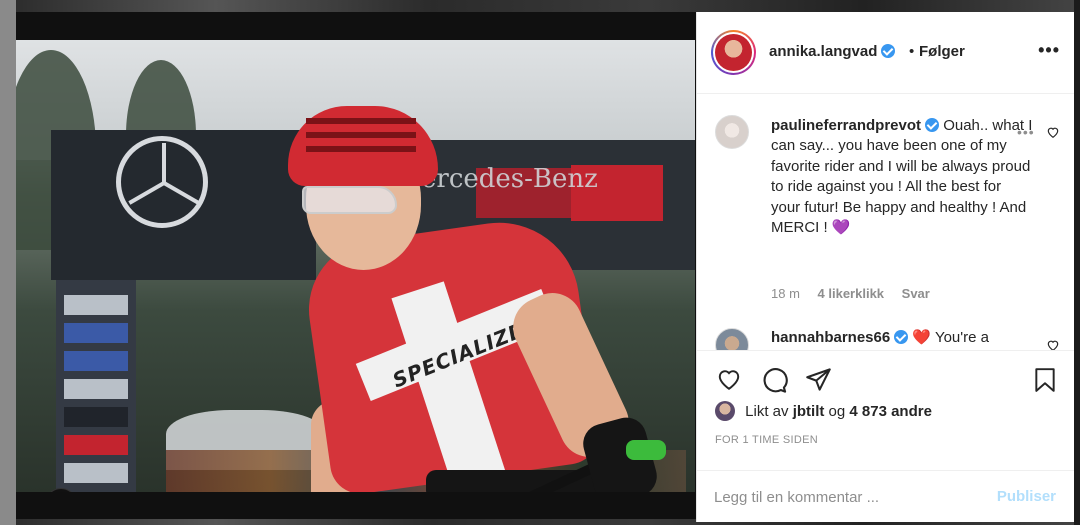 The width and height of the screenshot is (1080, 525). Describe the element at coordinates (162, 182) in the screenshot. I see `mercedes-logo-icon` at that location.